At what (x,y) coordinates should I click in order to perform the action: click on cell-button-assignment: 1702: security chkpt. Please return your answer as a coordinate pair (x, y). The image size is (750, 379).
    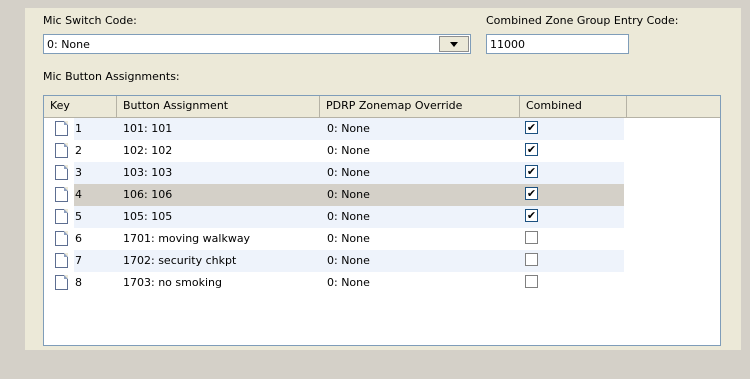
    Looking at the image, I should click on (180, 260).